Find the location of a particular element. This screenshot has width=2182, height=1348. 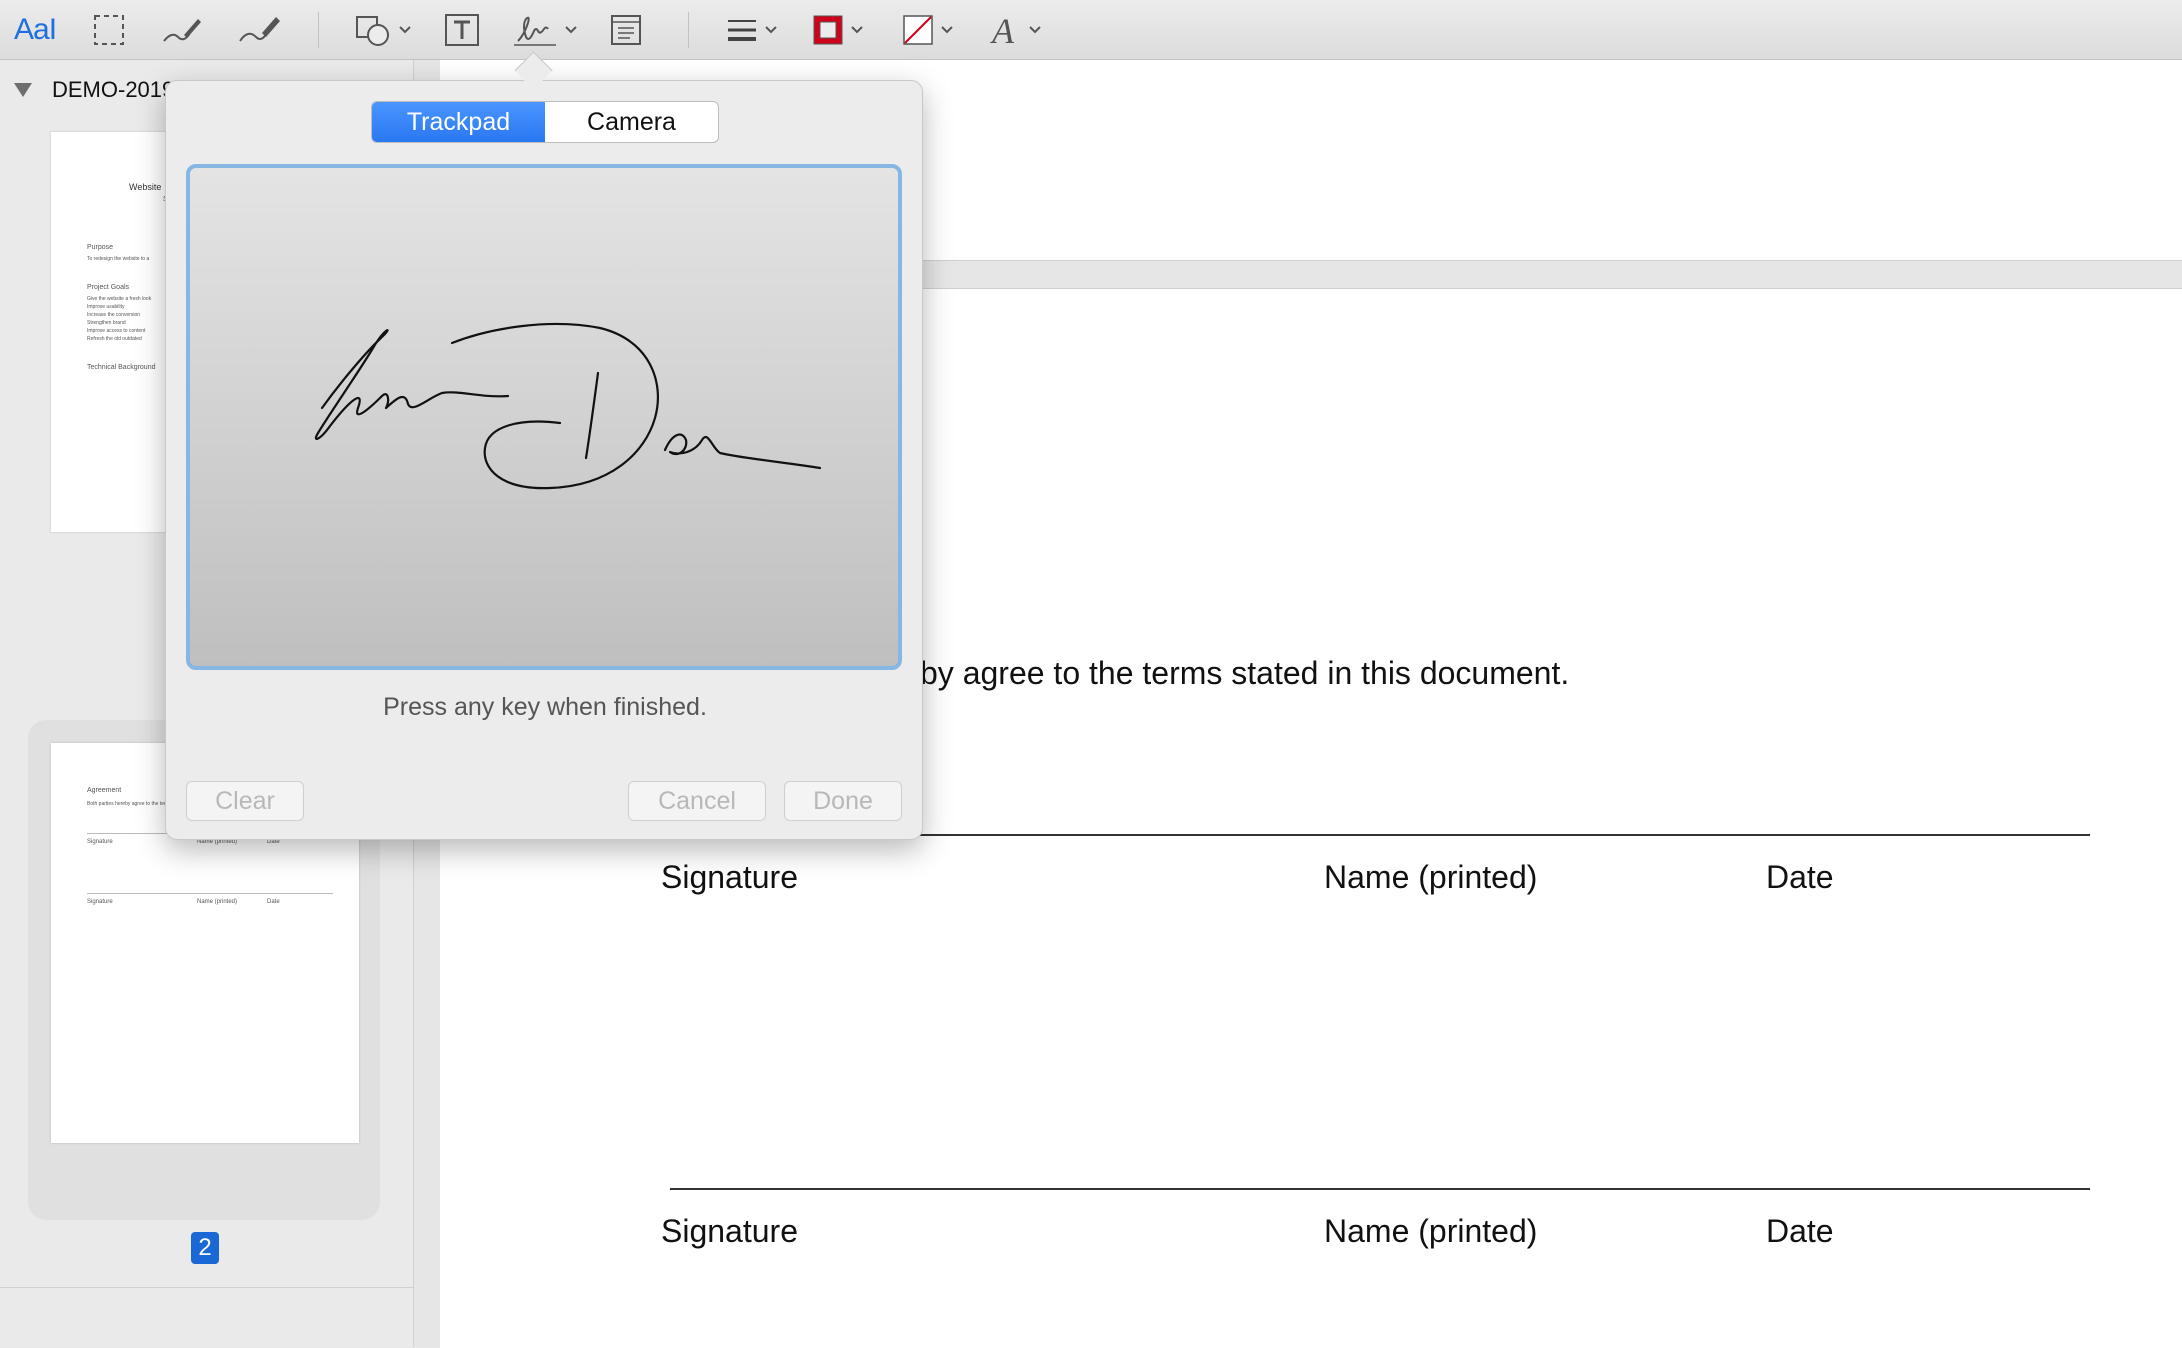

text-box-tool is located at coordinates (462, 30).